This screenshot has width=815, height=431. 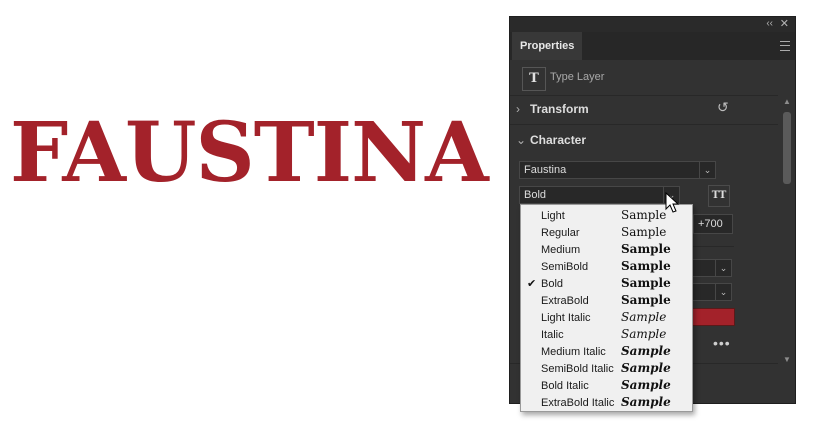 What do you see at coordinates (787, 359) in the screenshot?
I see `scroll-down-icon: ▼` at bounding box center [787, 359].